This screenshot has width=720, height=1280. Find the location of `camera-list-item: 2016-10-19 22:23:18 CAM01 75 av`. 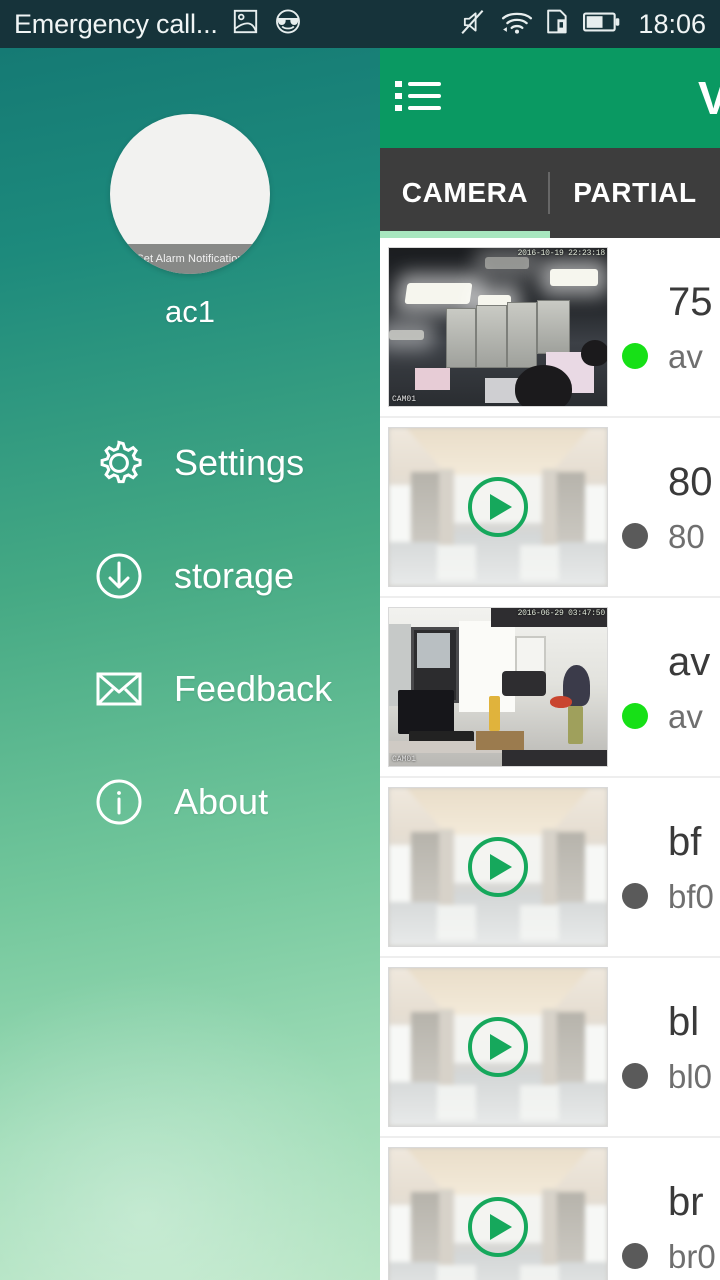

camera-list-item: 2016-10-19 22:23:18 CAM01 75 av is located at coordinates (550, 328).